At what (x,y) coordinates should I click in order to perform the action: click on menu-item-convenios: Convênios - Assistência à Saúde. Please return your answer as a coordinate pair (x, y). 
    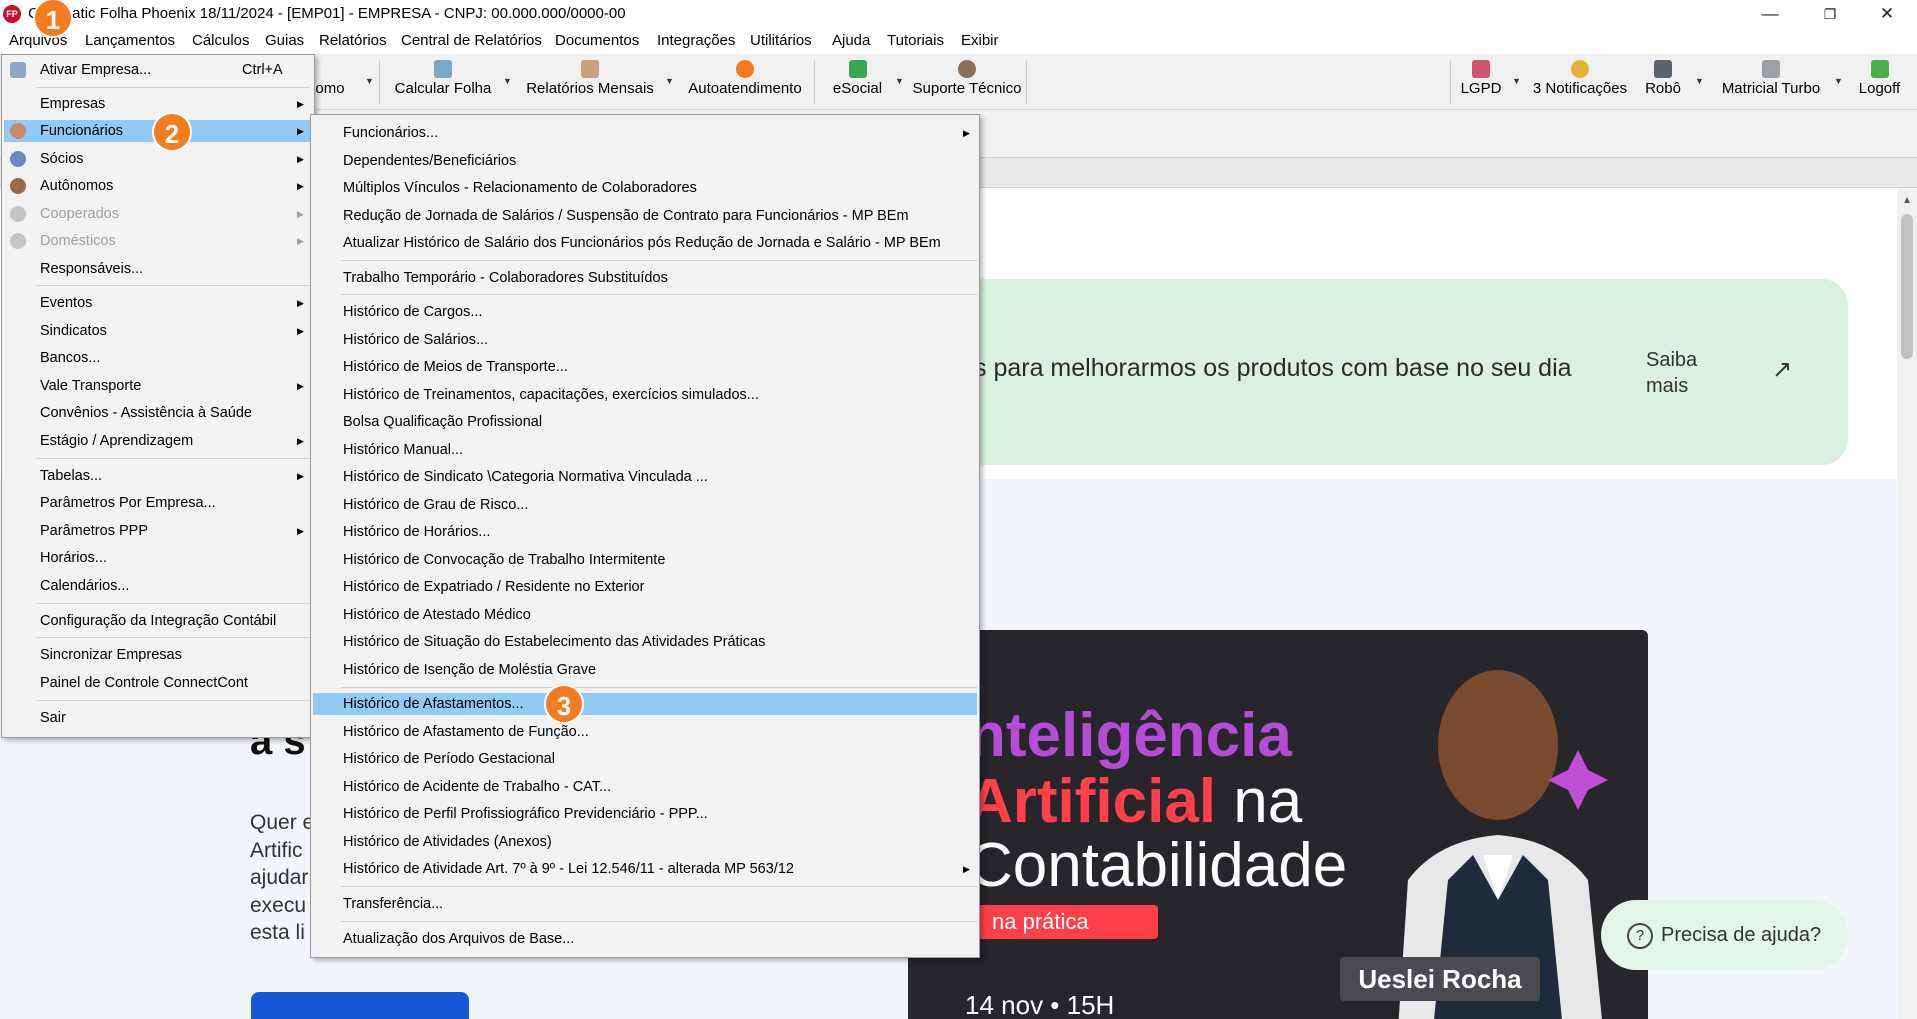
    Looking at the image, I should click on (158, 413).